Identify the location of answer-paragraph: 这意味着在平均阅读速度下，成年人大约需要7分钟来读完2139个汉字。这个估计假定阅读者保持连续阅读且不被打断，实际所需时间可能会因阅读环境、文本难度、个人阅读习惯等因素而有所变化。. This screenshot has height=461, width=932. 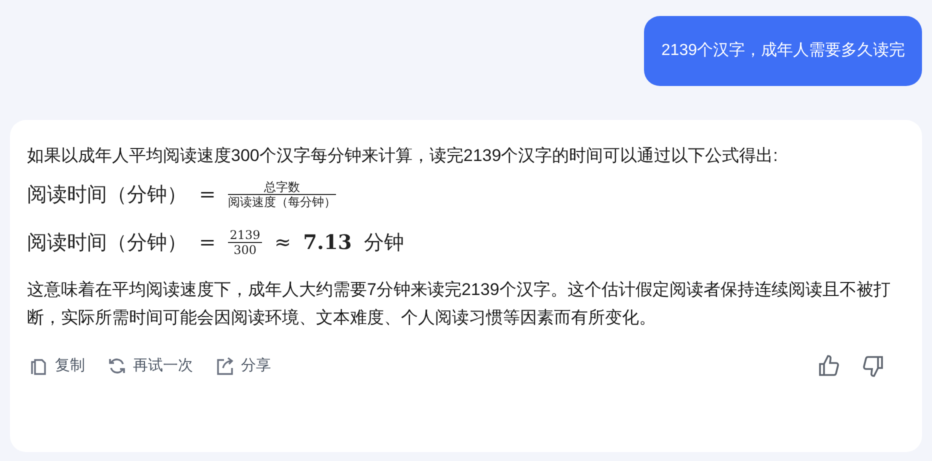
(459, 304).